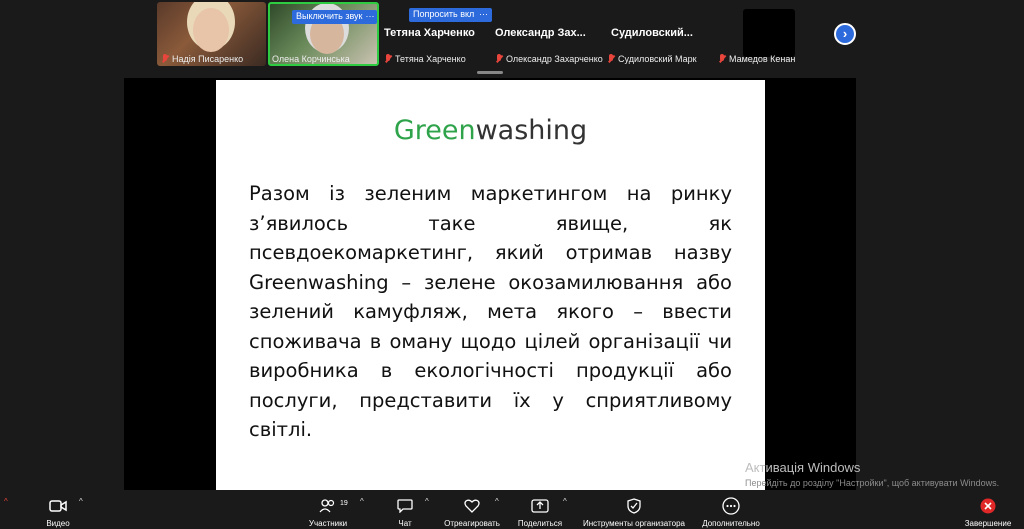 This screenshot has height=529, width=1024. What do you see at coordinates (444, 15) in the screenshot?
I see `ask-to-start-video-button: Попросить вкл` at bounding box center [444, 15].